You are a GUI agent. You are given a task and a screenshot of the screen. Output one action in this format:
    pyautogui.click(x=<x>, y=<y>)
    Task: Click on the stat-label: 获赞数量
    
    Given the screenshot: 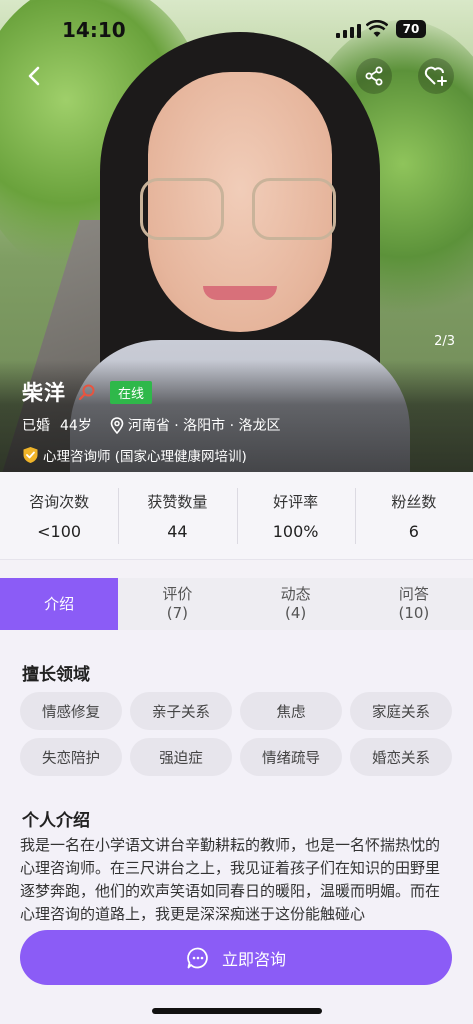 What is the action you would take?
    pyautogui.click(x=177, y=501)
    